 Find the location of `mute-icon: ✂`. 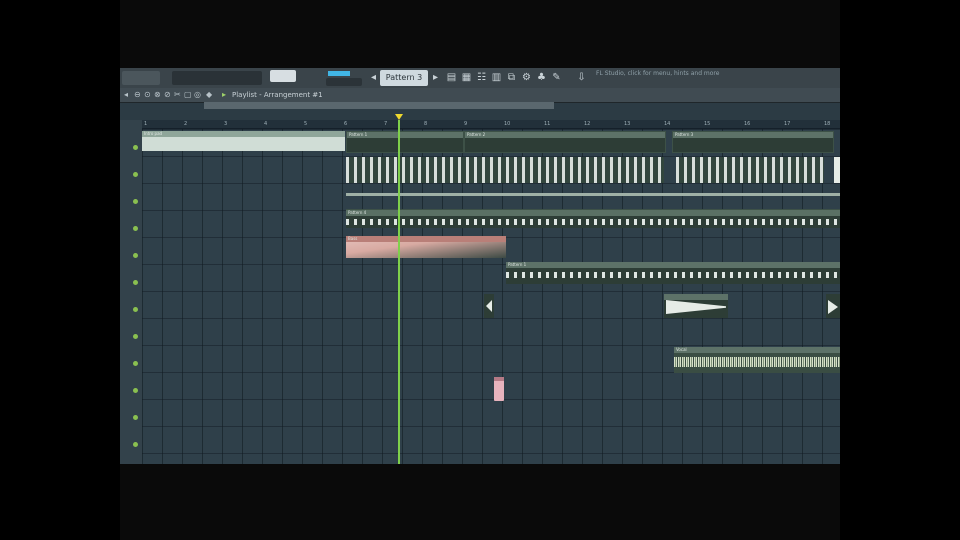

mute-icon: ✂ is located at coordinates (177, 95).